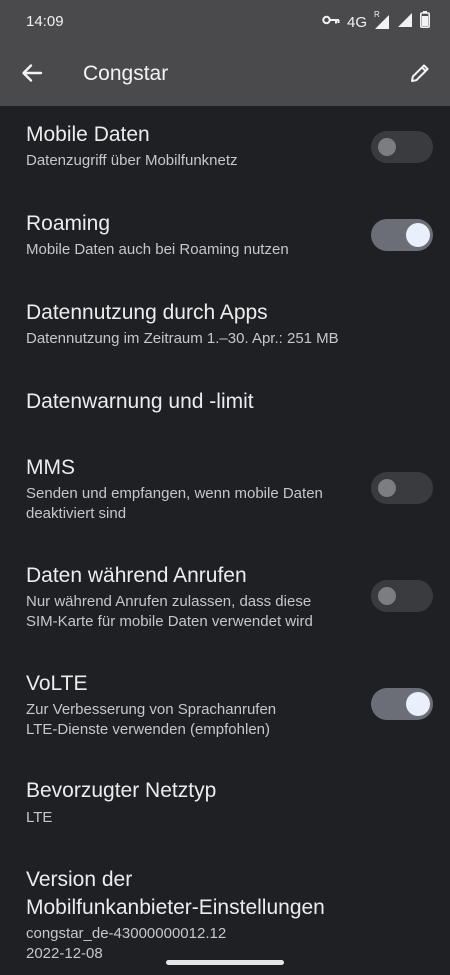 The height and width of the screenshot is (975, 450). What do you see at coordinates (64, 953) in the screenshot?
I see `setting-summary-line-2: 2022-12-08` at bounding box center [64, 953].